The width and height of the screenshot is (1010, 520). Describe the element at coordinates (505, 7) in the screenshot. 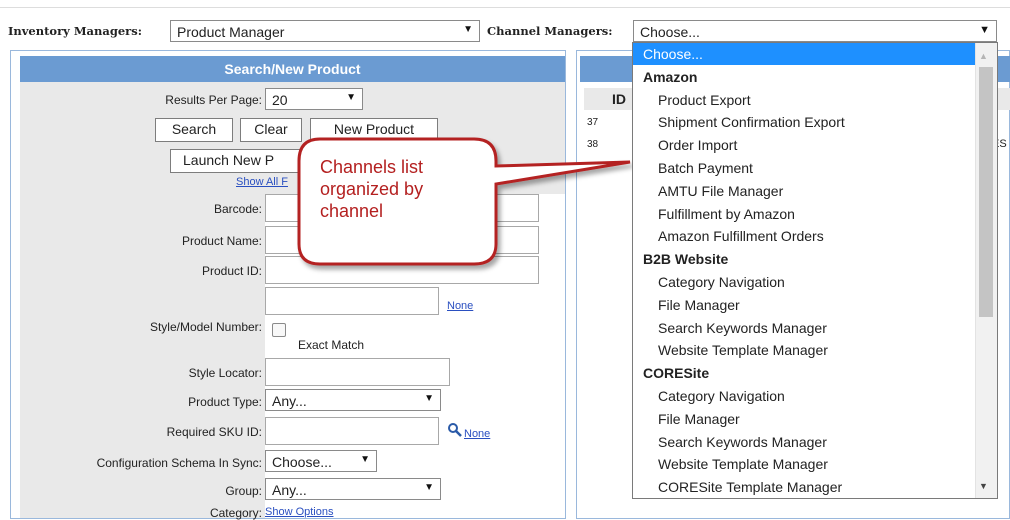

I see `top-rule` at that location.